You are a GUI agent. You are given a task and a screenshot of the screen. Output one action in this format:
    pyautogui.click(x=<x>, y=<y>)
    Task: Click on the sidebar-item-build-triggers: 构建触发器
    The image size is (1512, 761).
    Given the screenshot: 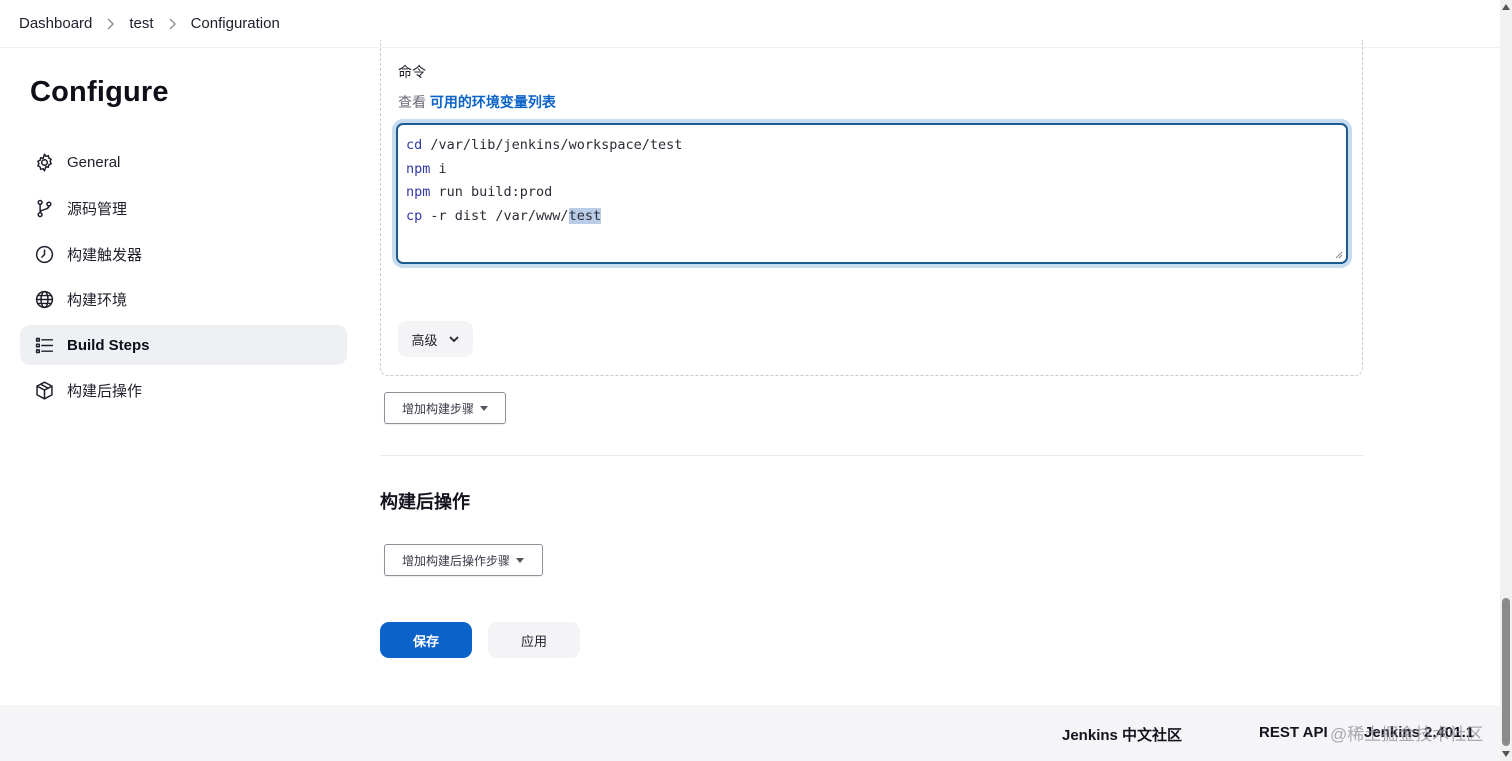 What is the action you would take?
    pyautogui.click(x=183, y=254)
    